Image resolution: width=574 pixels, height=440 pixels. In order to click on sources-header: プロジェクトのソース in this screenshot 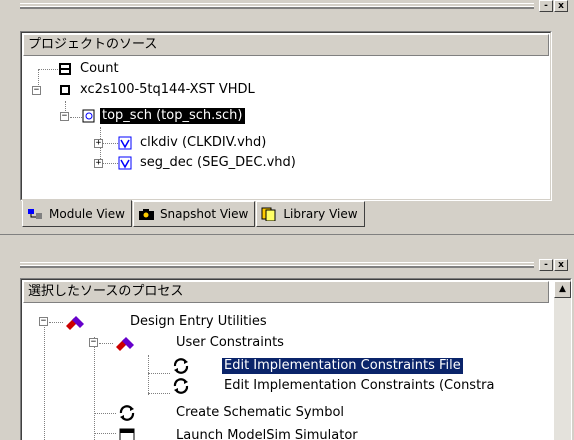, I will do `click(286, 45)`.